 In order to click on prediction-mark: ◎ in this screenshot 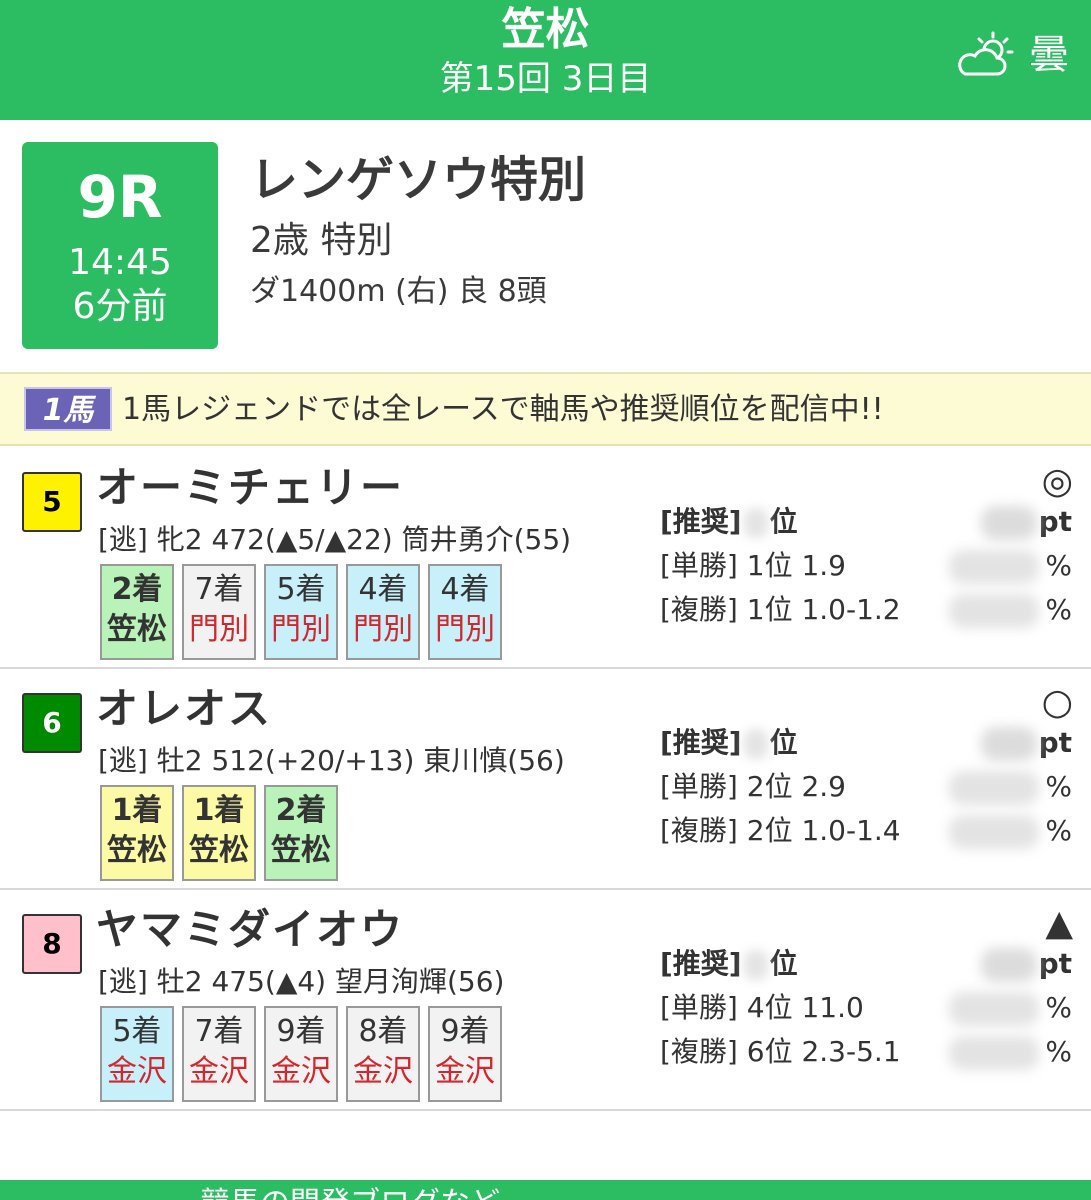, I will do `click(1057, 481)`.